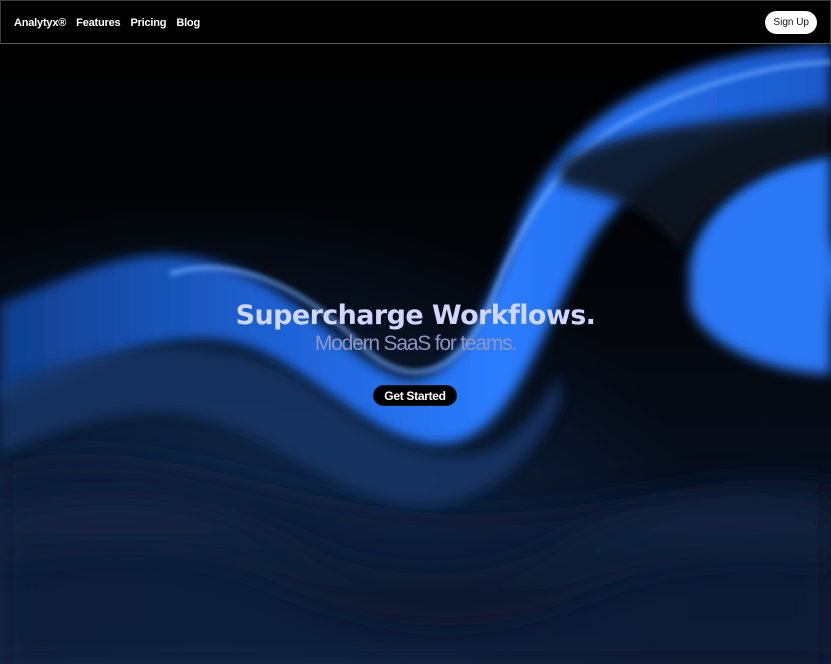 The image size is (831, 664). What do you see at coordinates (415, 343) in the screenshot?
I see `hero-subtitle: Modern SaaS for teams.` at bounding box center [415, 343].